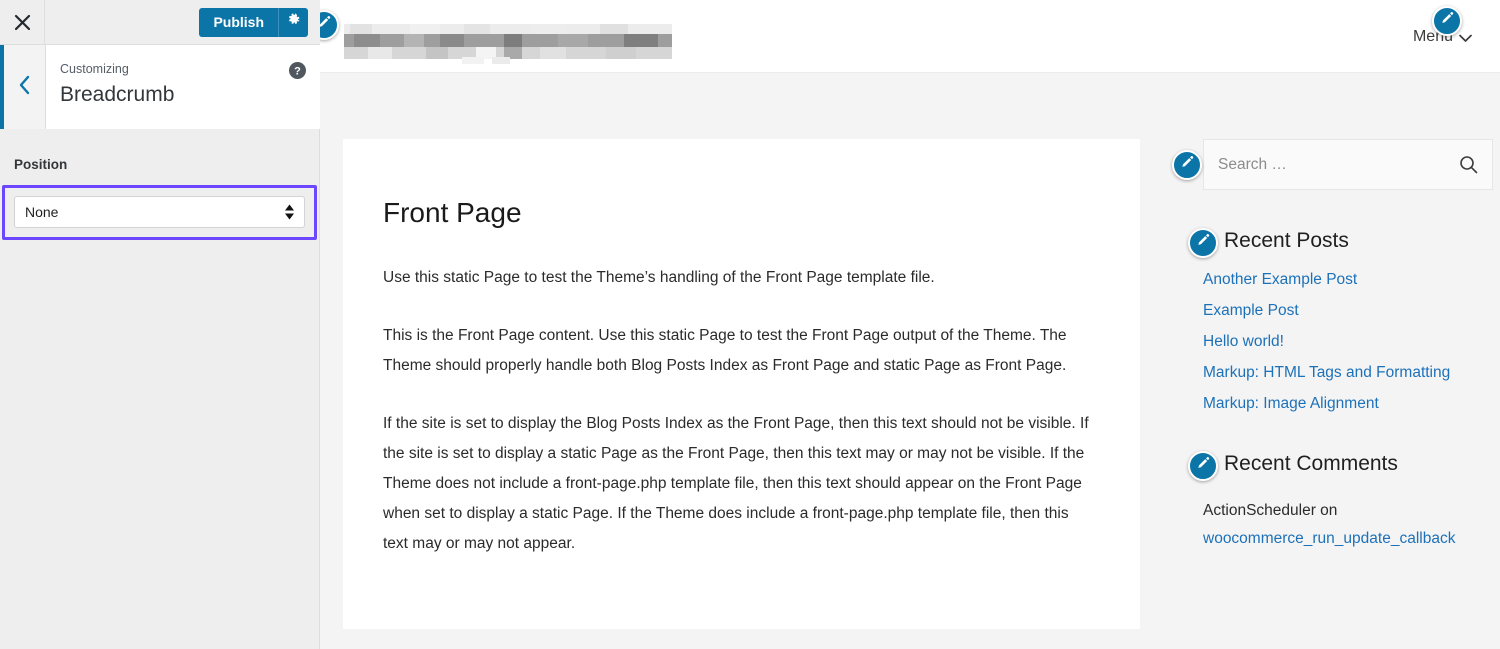 This screenshot has width=1500, height=649. What do you see at coordinates (94, 69) in the screenshot?
I see `breadcrumb: Customizing` at bounding box center [94, 69].